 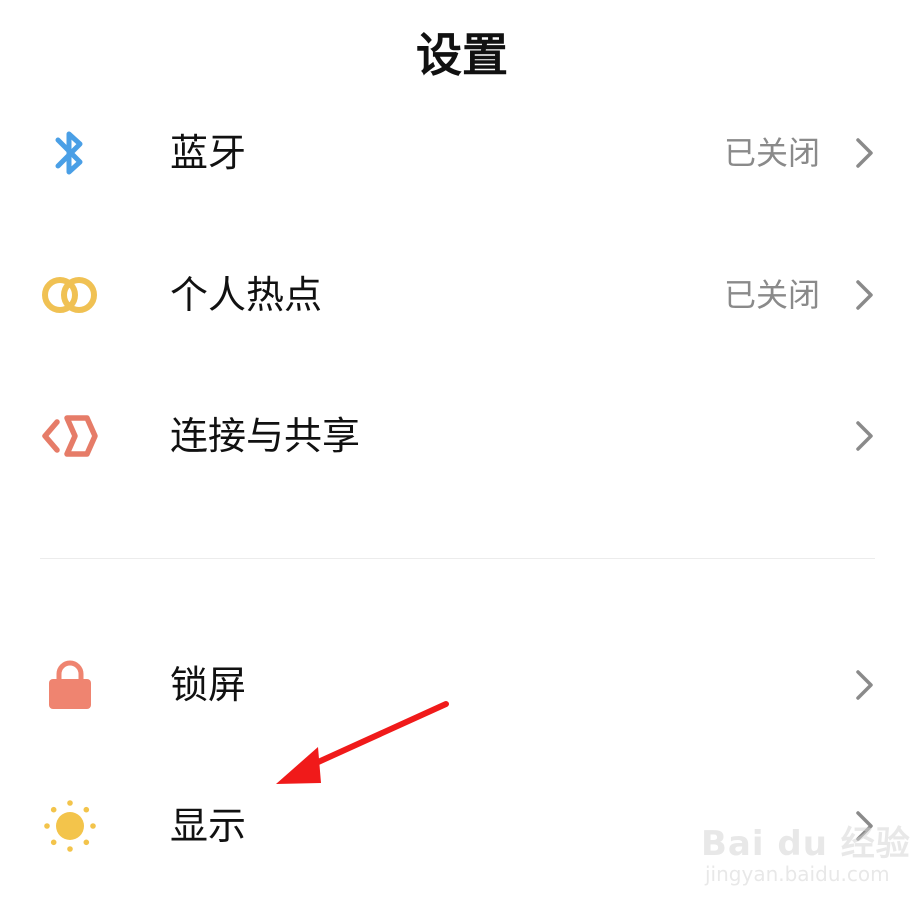 What do you see at coordinates (70, 826) in the screenshot?
I see `sun-icon` at bounding box center [70, 826].